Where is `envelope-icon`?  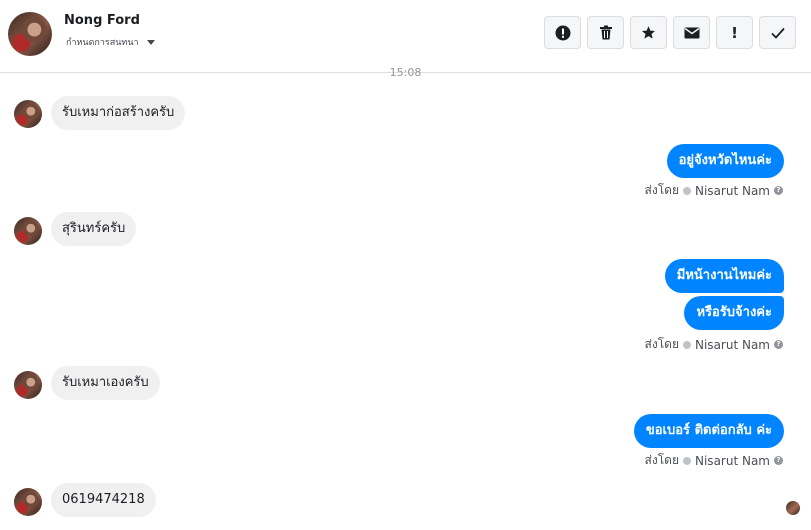
envelope-icon is located at coordinates (691, 32).